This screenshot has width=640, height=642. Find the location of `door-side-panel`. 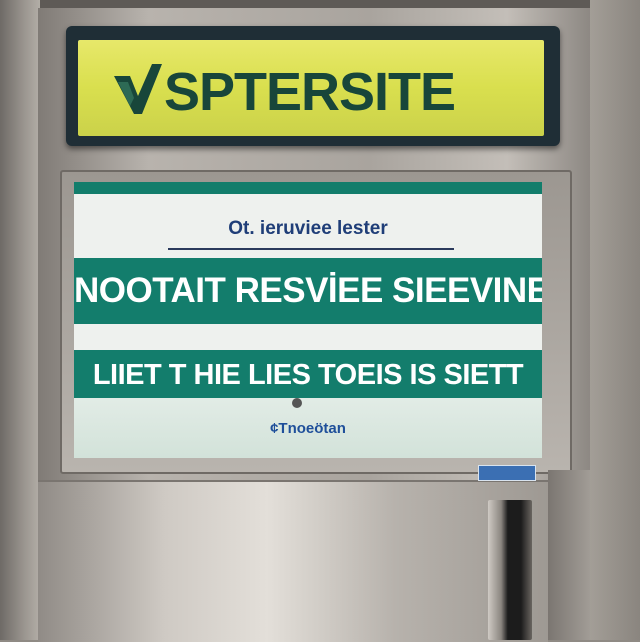

door-side-panel is located at coordinates (569, 555).